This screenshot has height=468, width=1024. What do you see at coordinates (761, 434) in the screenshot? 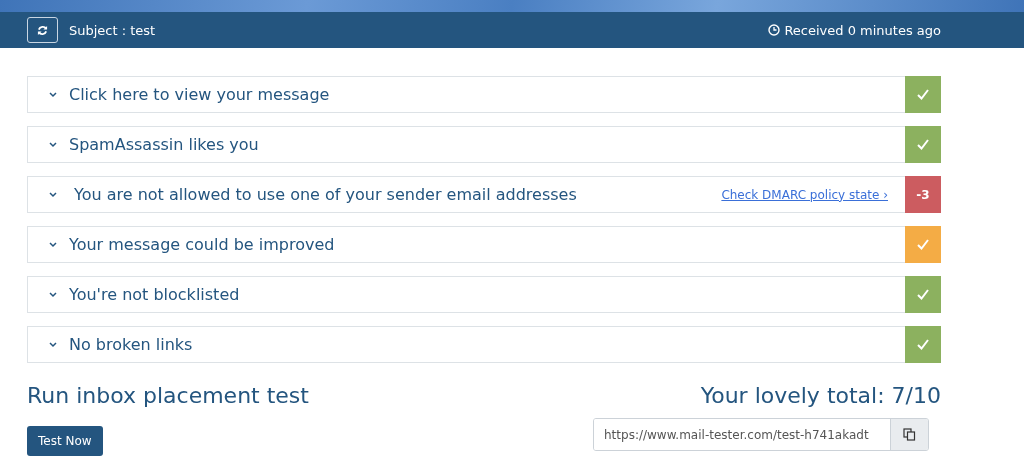
I see `url-field: https://www.mail-tester.com/test-h741akadt` at bounding box center [761, 434].